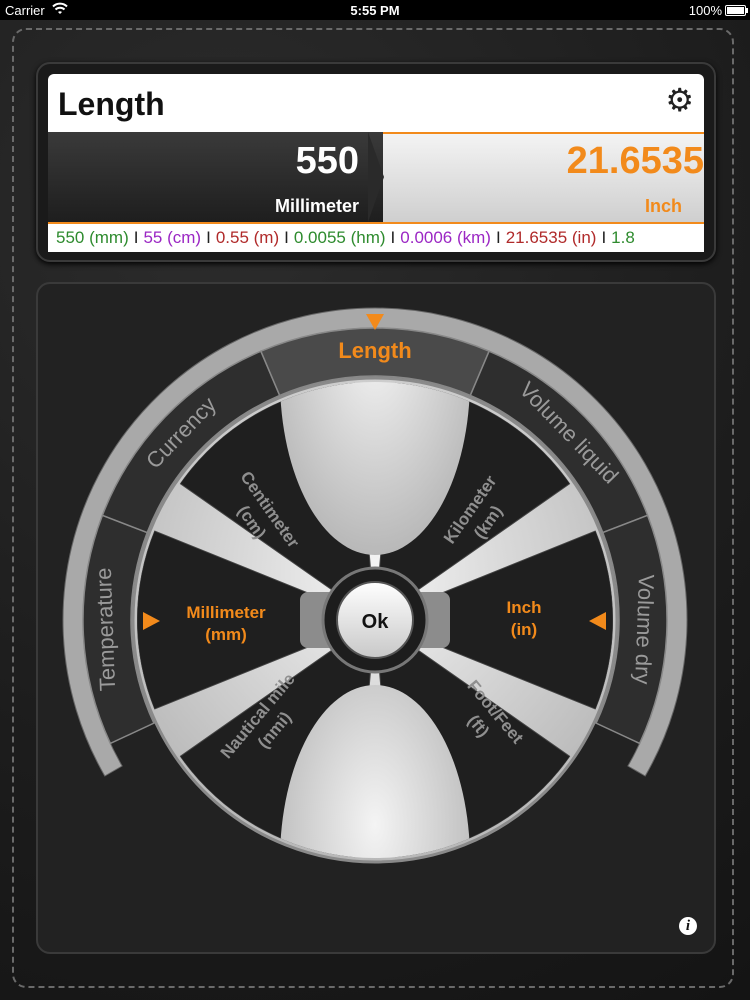 The height and width of the screenshot is (1000, 750). What do you see at coordinates (524, 607) in the screenshot?
I see `unit-label-line: Inch` at bounding box center [524, 607].